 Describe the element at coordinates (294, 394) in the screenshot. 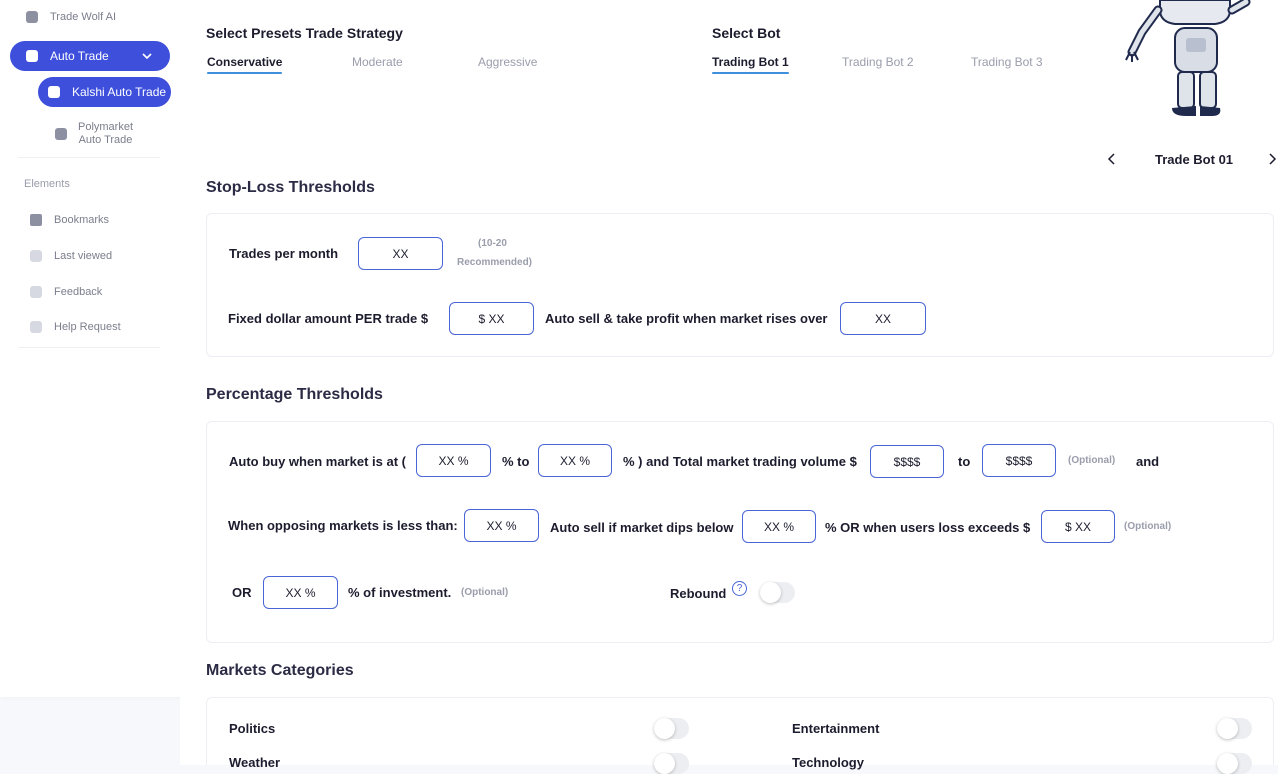

I see `percentage-title: Percentage Thresholds` at that location.